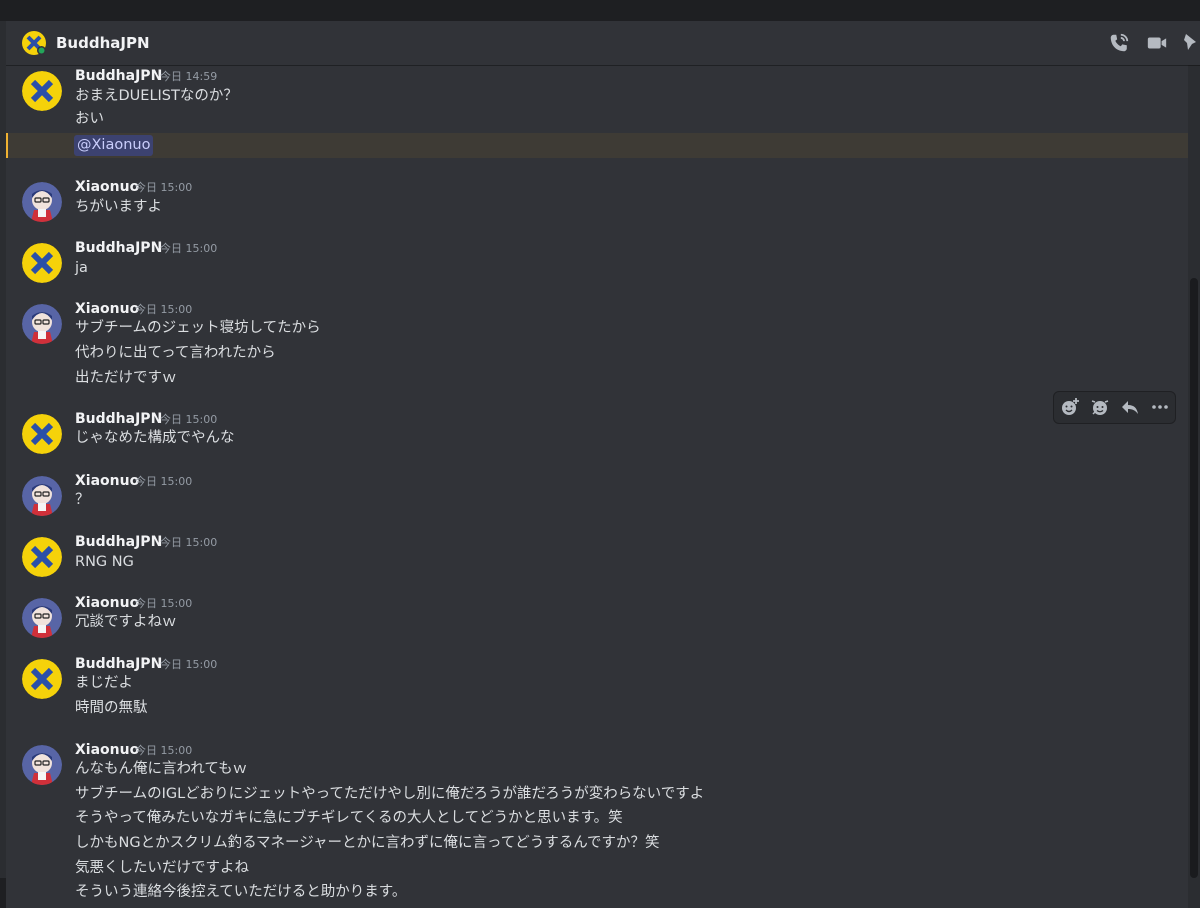  Describe the element at coordinates (1190, 43) in the screenshot. I see `pin-icon` at that location.